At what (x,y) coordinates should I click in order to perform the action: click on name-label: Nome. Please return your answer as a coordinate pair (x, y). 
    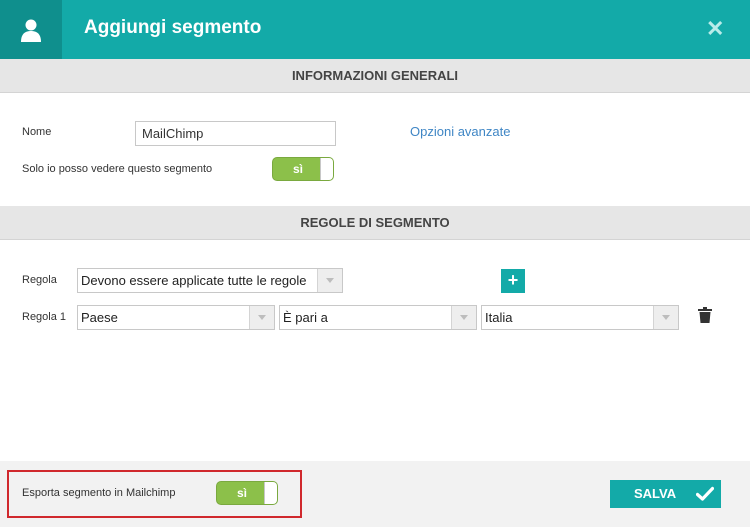
    Looking at the image, I should click on (37, 132).